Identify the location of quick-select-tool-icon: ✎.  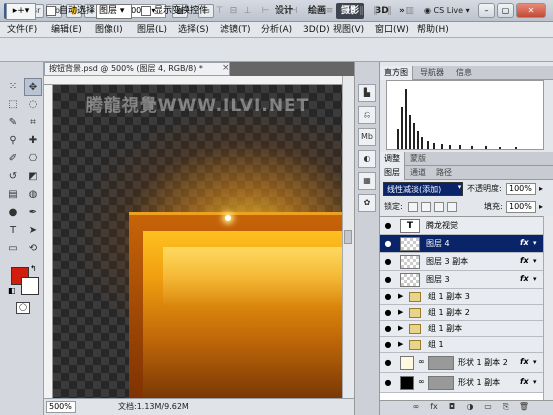
(13, 123).